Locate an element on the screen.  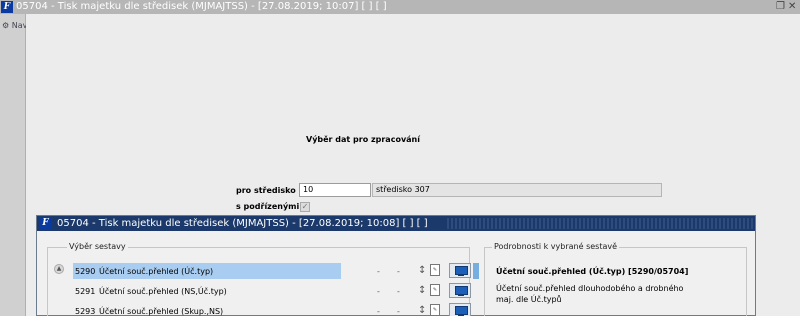
nav-label: Nav is located at coordinates (19, 25).